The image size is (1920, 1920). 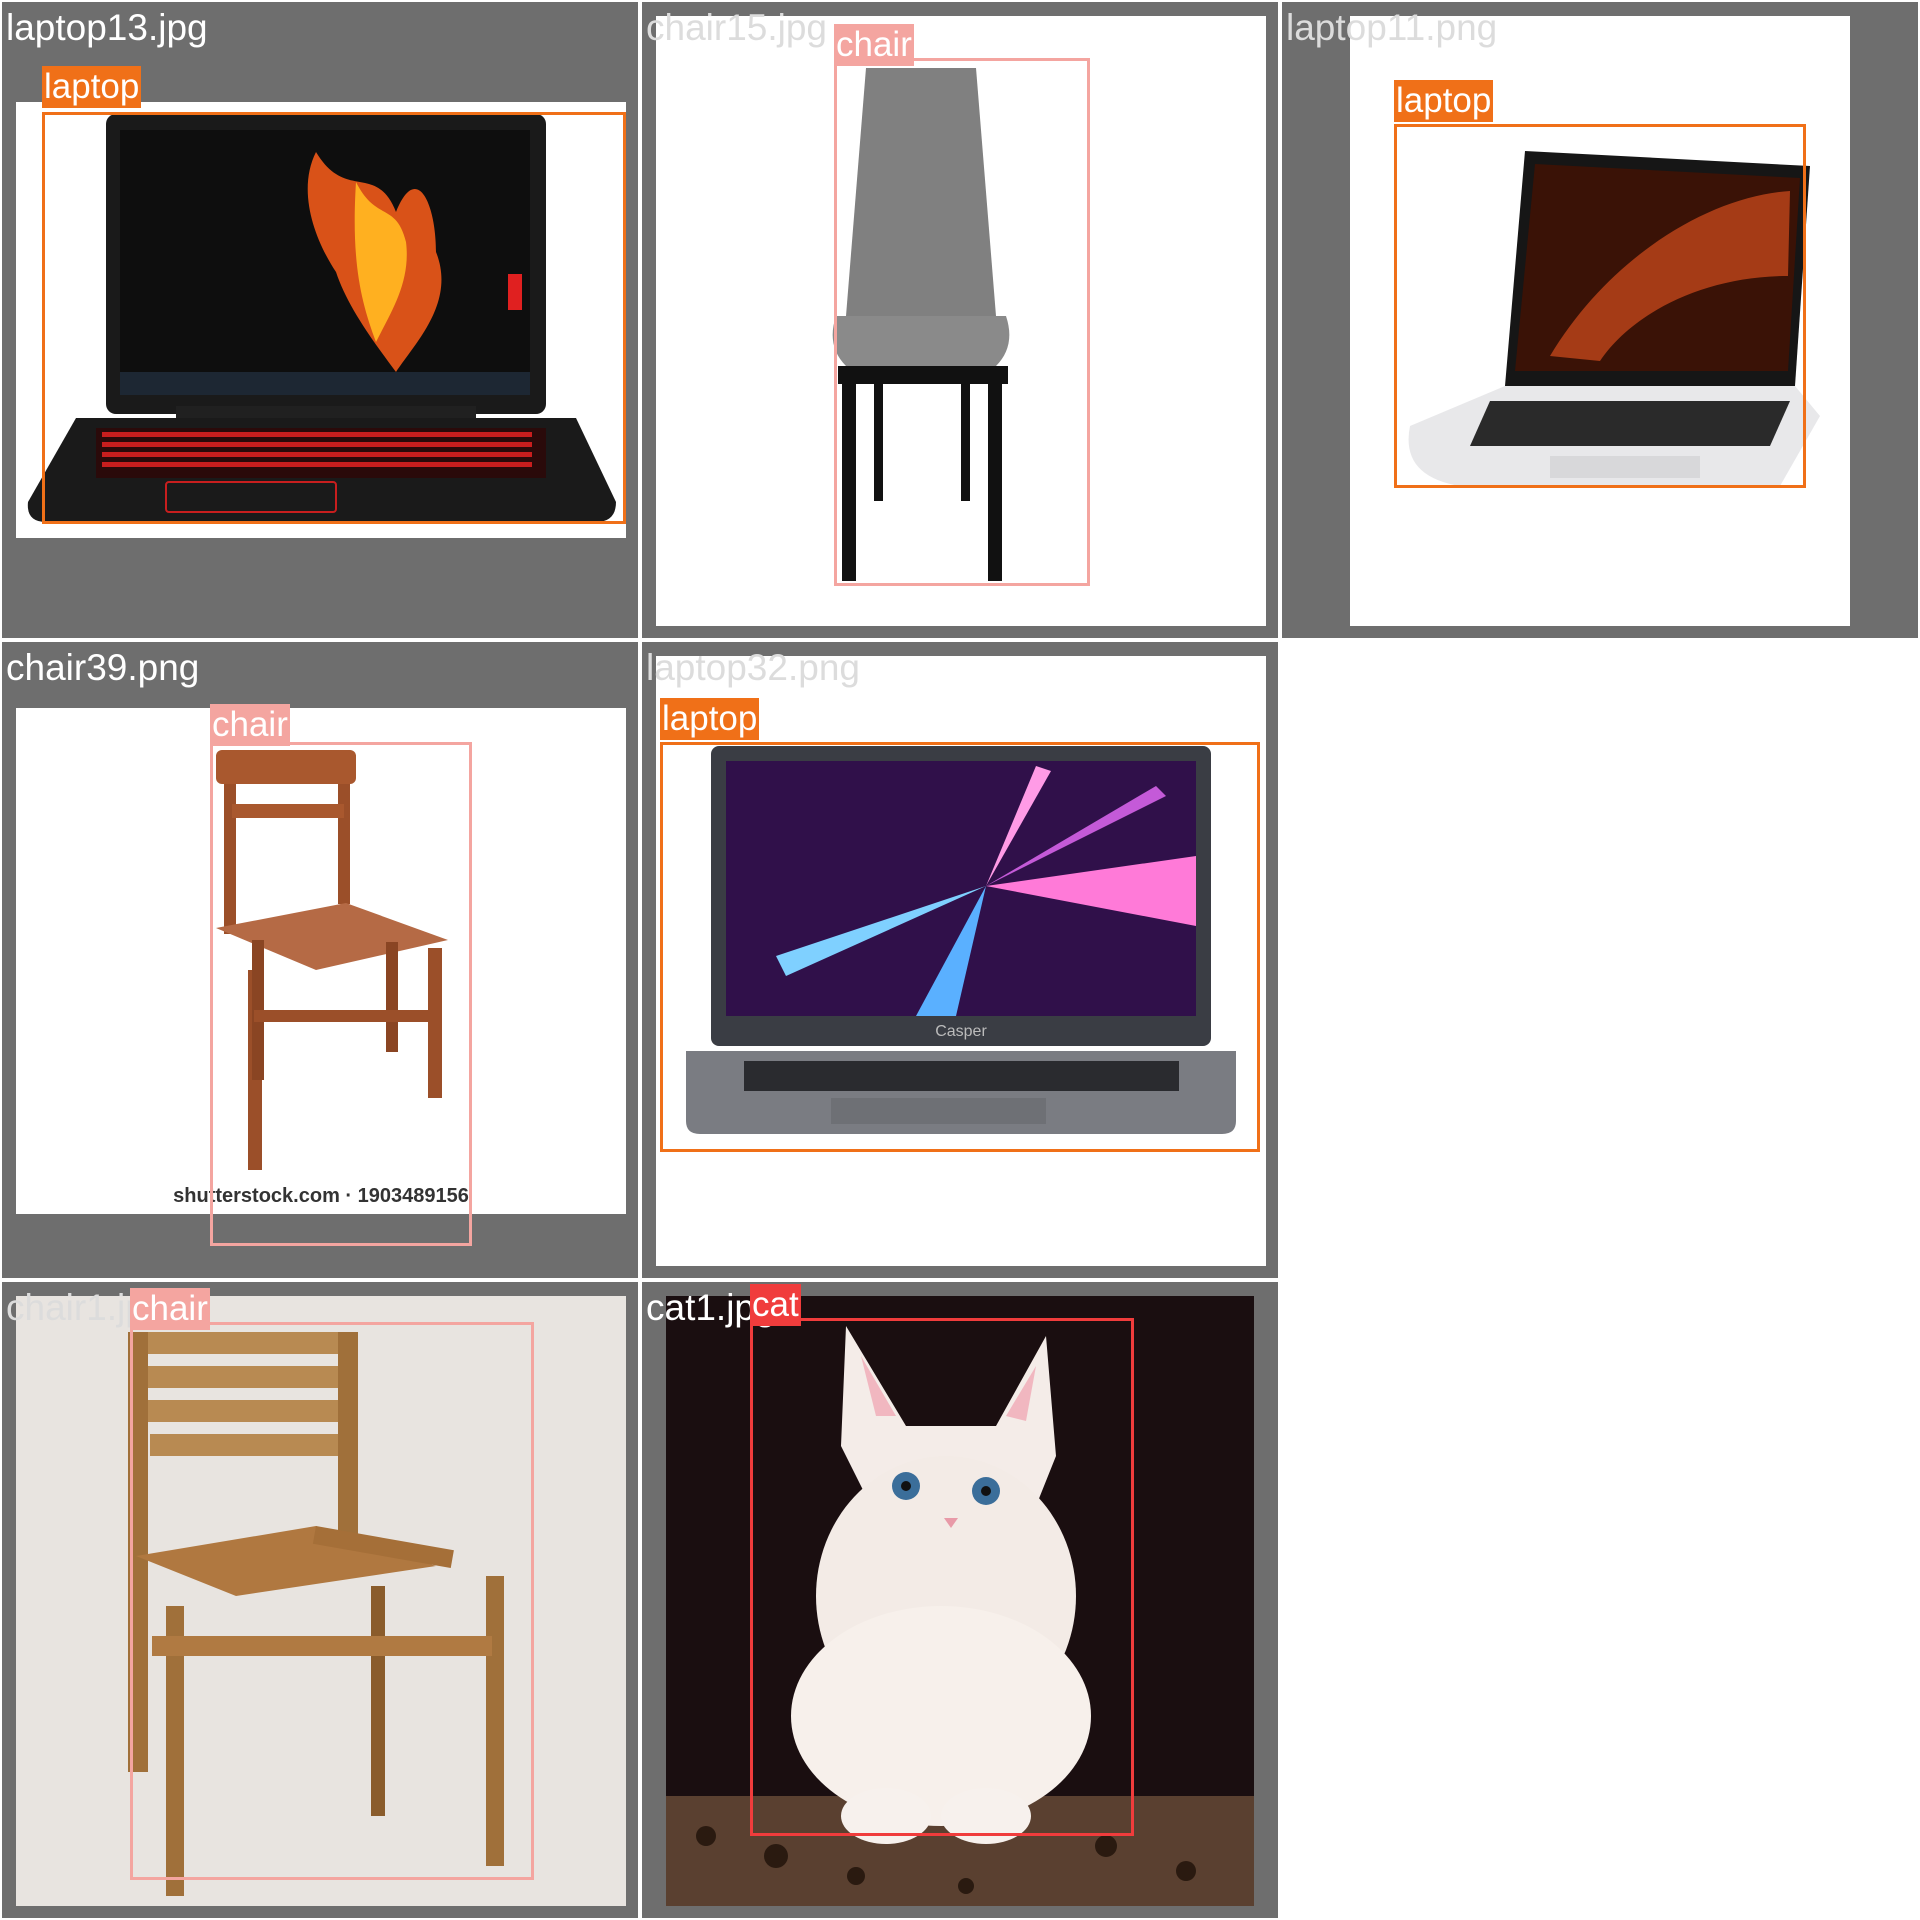 I want to click on image-filename: chair15.jpg, so click(x=737, y=27).